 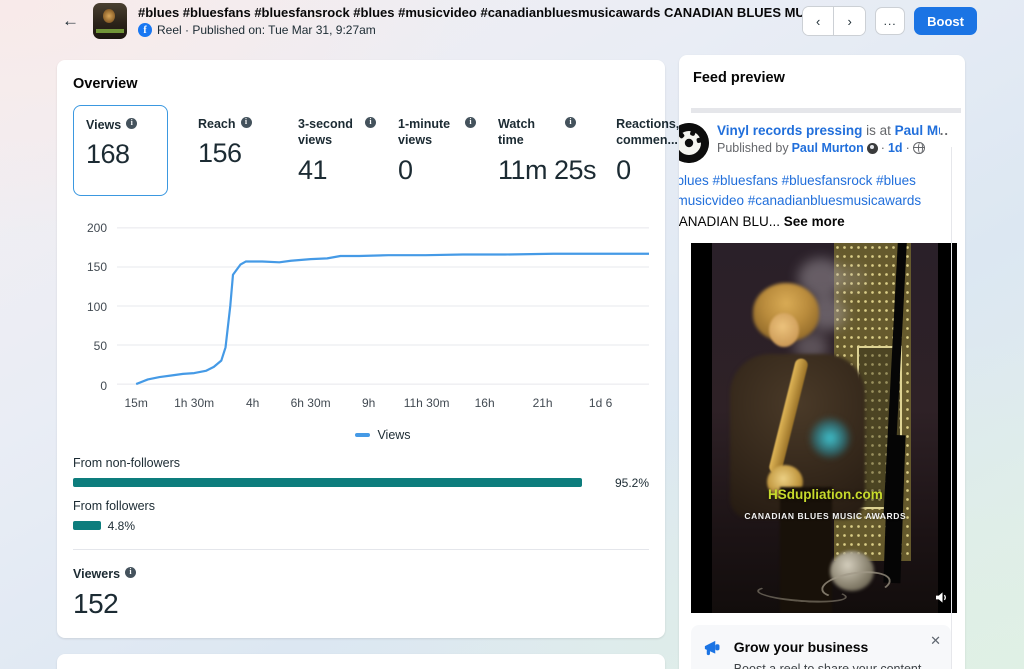 I want to click on y-tick: 100, so click(x=96, y=306).